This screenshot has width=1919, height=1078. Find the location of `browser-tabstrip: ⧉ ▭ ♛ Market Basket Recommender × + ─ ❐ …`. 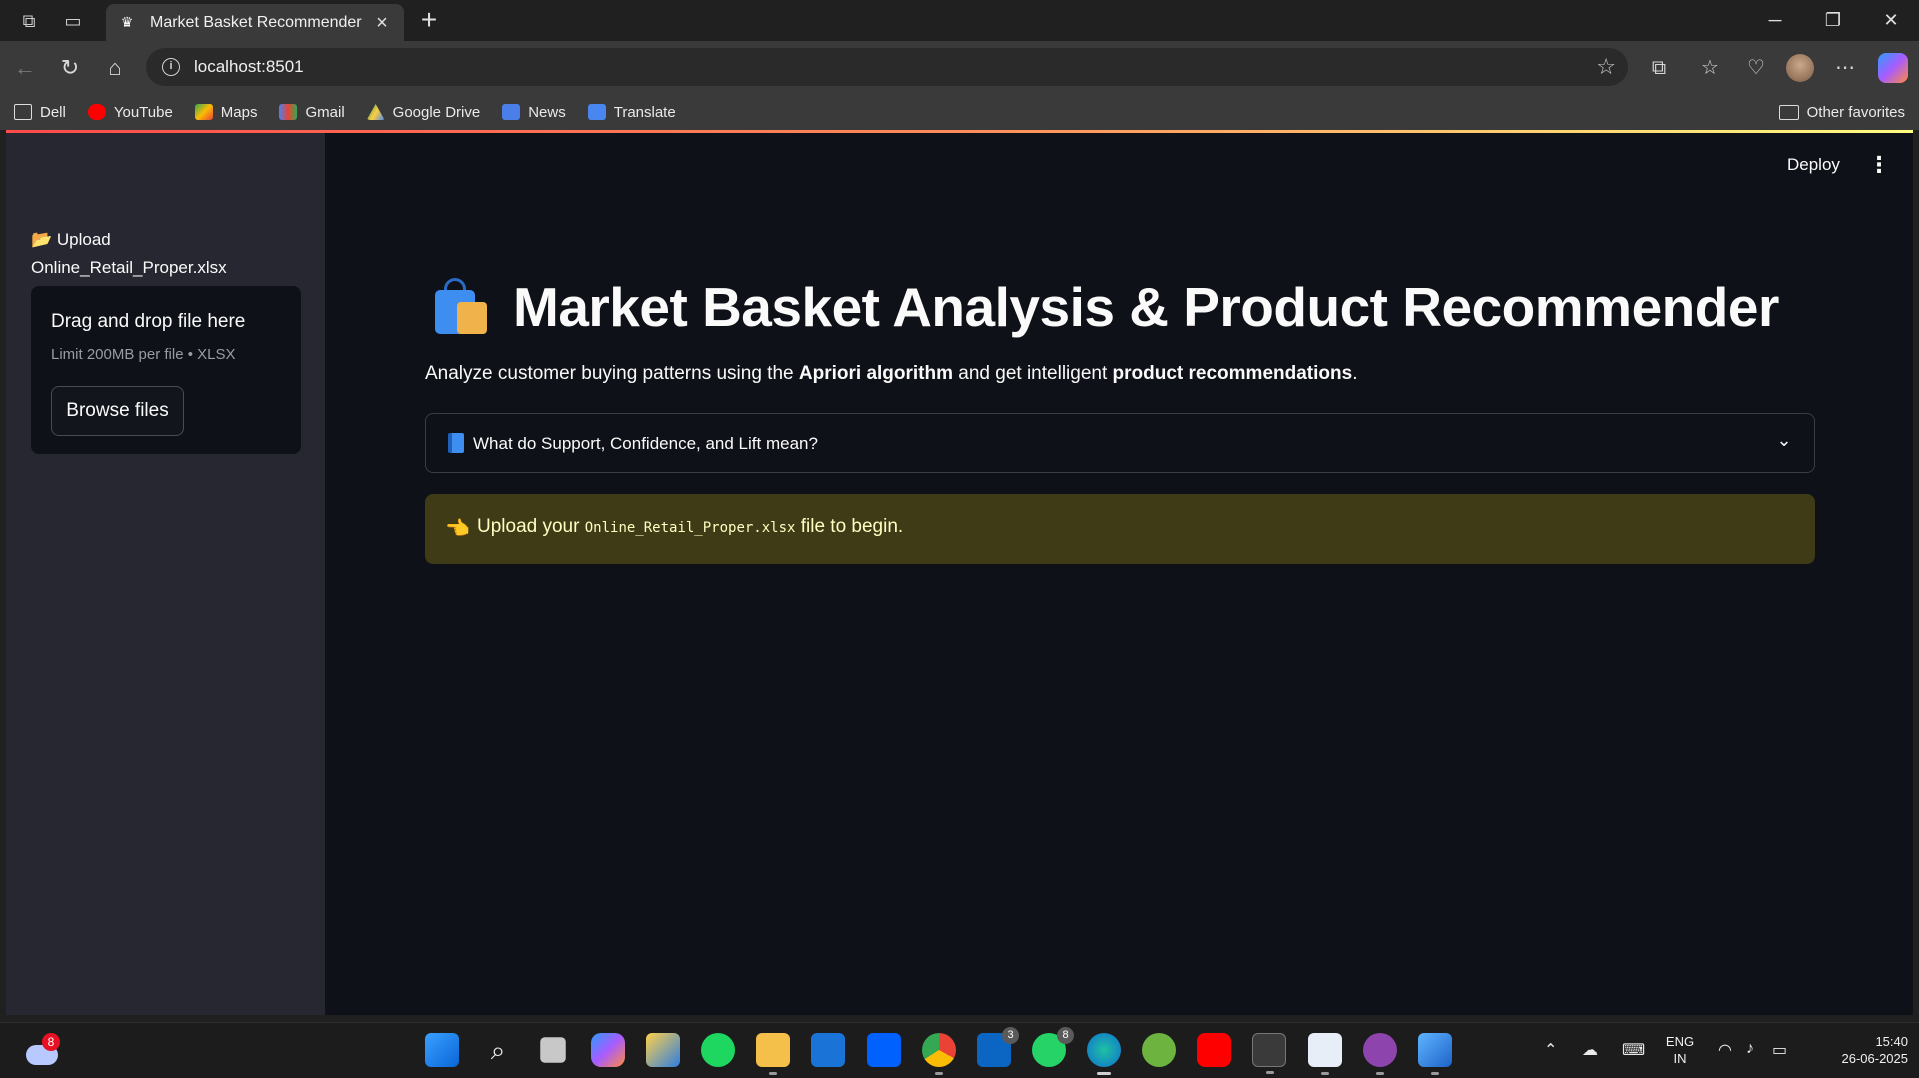

browser-tabstrip: ⧉ ▭ ♛ Market Basket Recommender × + ─ ❐ … is located at coordinates (959, 20).